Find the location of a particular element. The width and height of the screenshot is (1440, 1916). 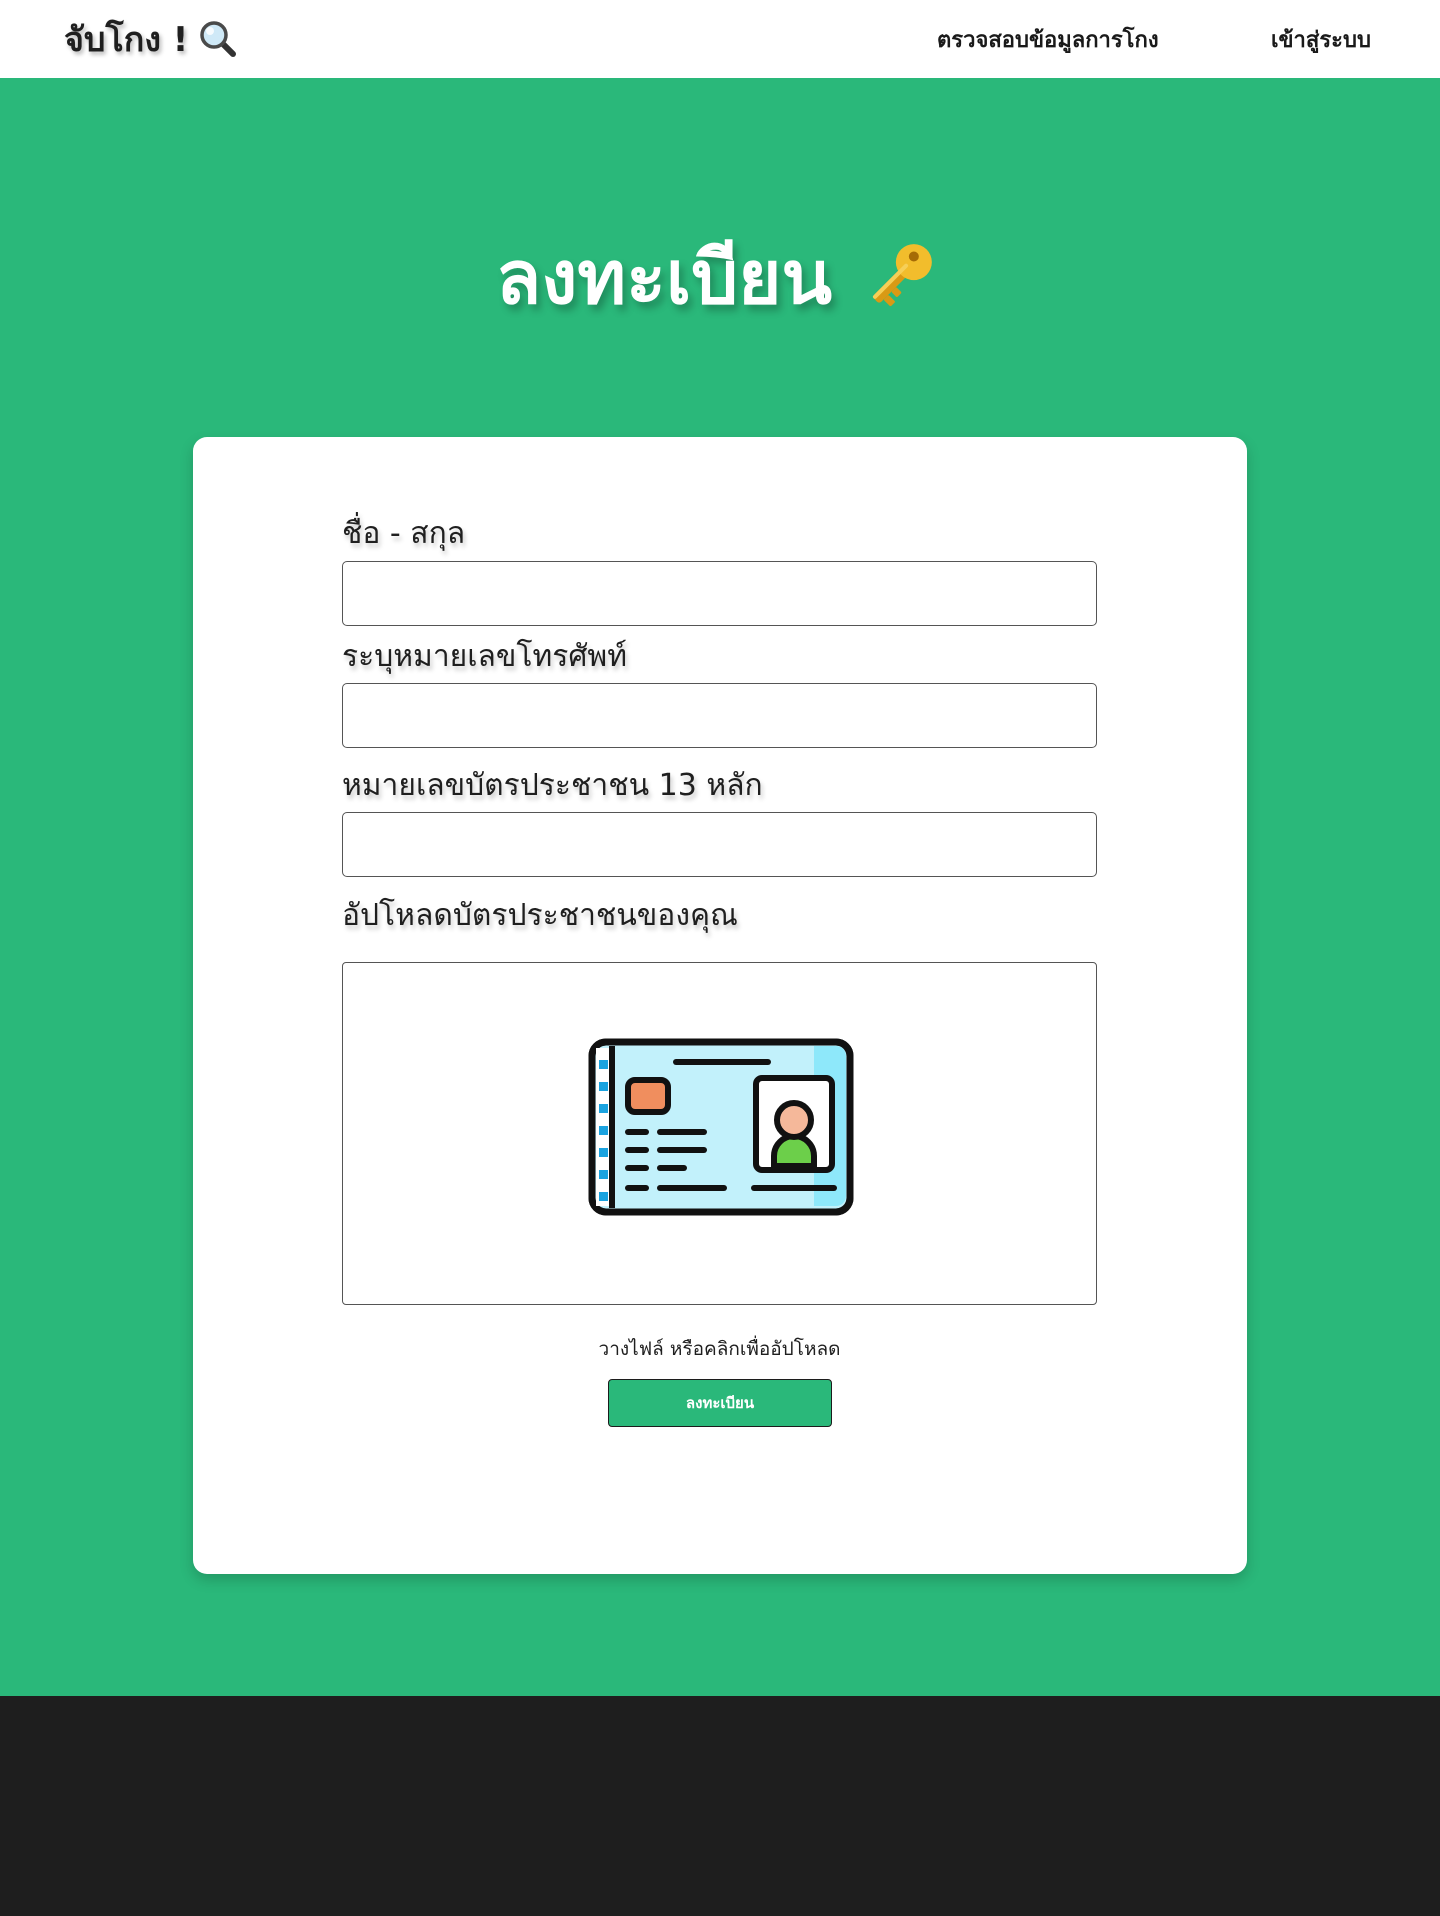

id-number-input is located at coordinates (719, 844).